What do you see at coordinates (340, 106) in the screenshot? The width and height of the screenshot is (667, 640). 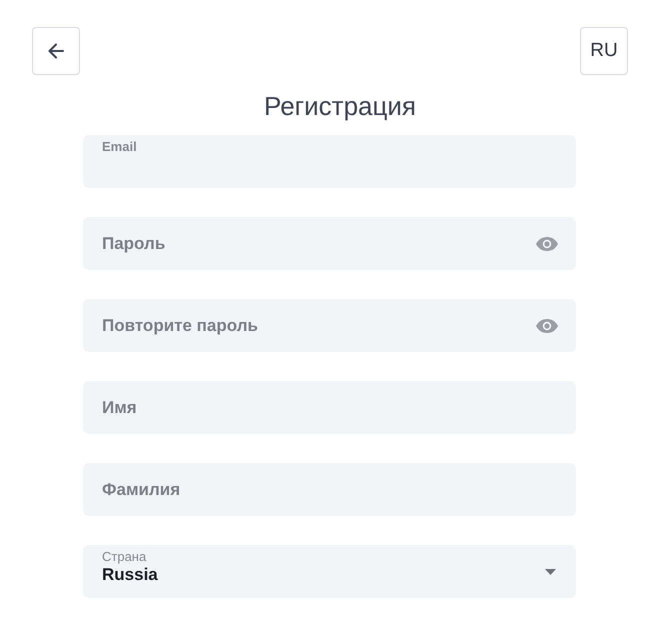 I see `page-title: Регистрация` at bounding box center [340, 106].